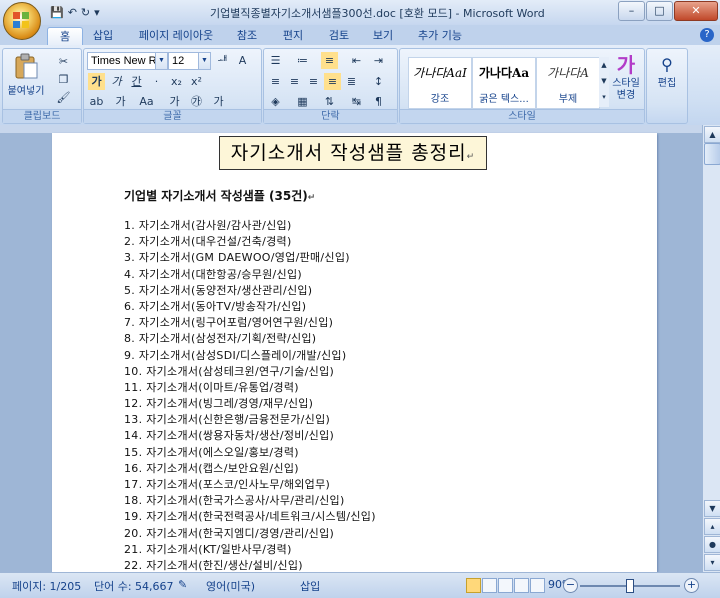 The image size is (720, 598). Describe the element at coordinates (332, 81) in the screenshot. I see `justify-icon: ≡` at that location.